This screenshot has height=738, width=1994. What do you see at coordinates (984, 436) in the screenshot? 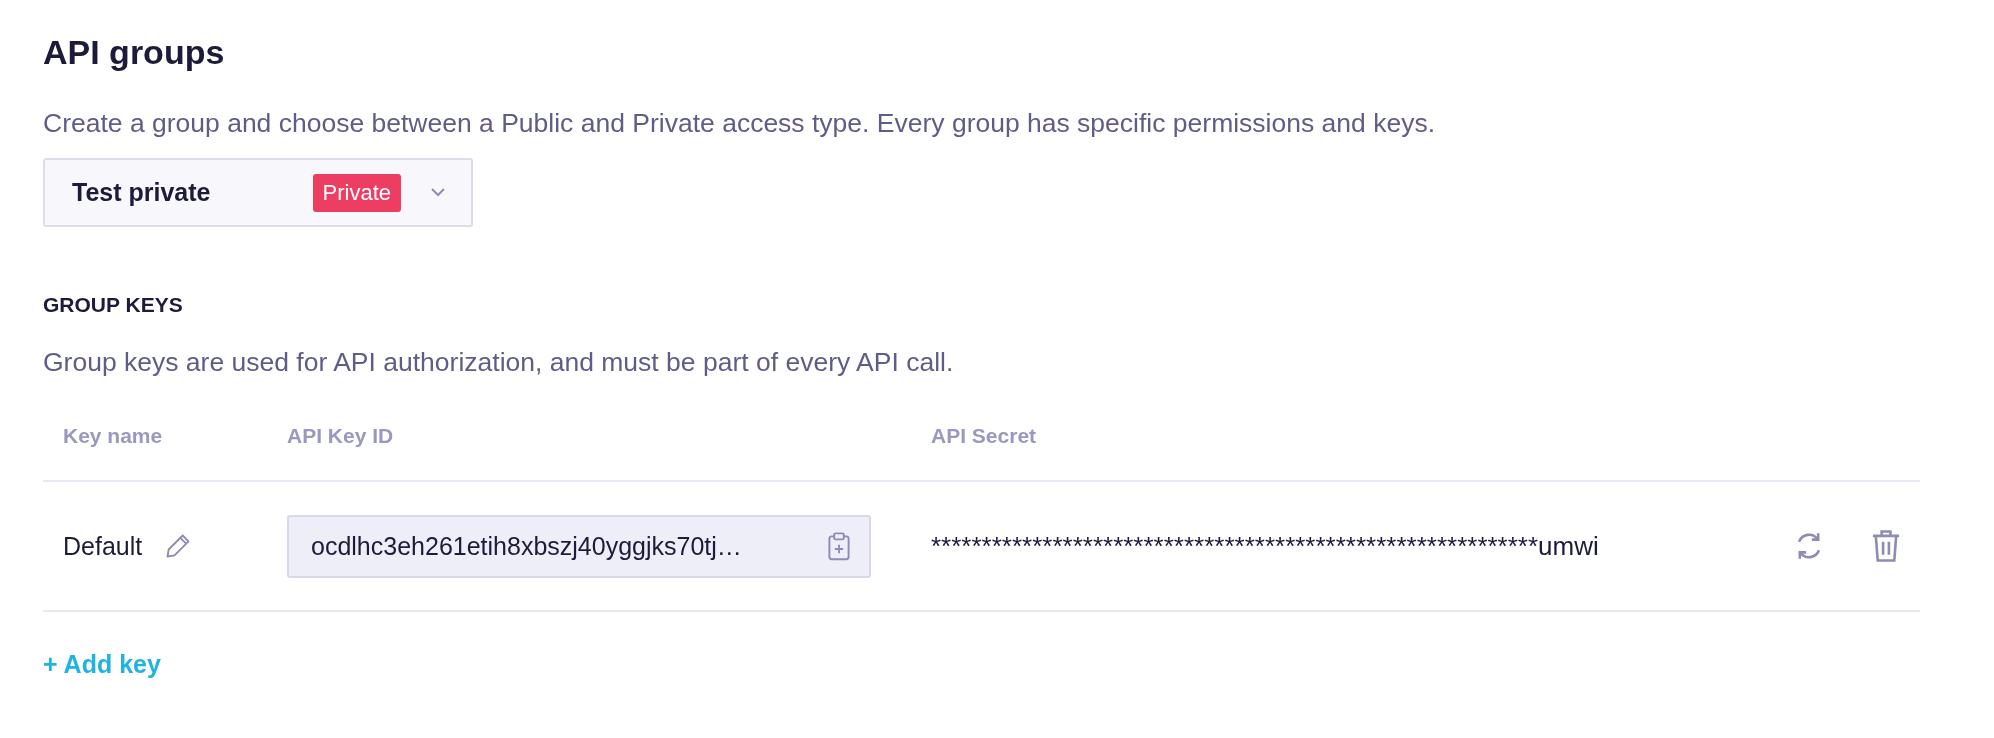
I see `column-header: API Secret` at bounding box center [984, 436].